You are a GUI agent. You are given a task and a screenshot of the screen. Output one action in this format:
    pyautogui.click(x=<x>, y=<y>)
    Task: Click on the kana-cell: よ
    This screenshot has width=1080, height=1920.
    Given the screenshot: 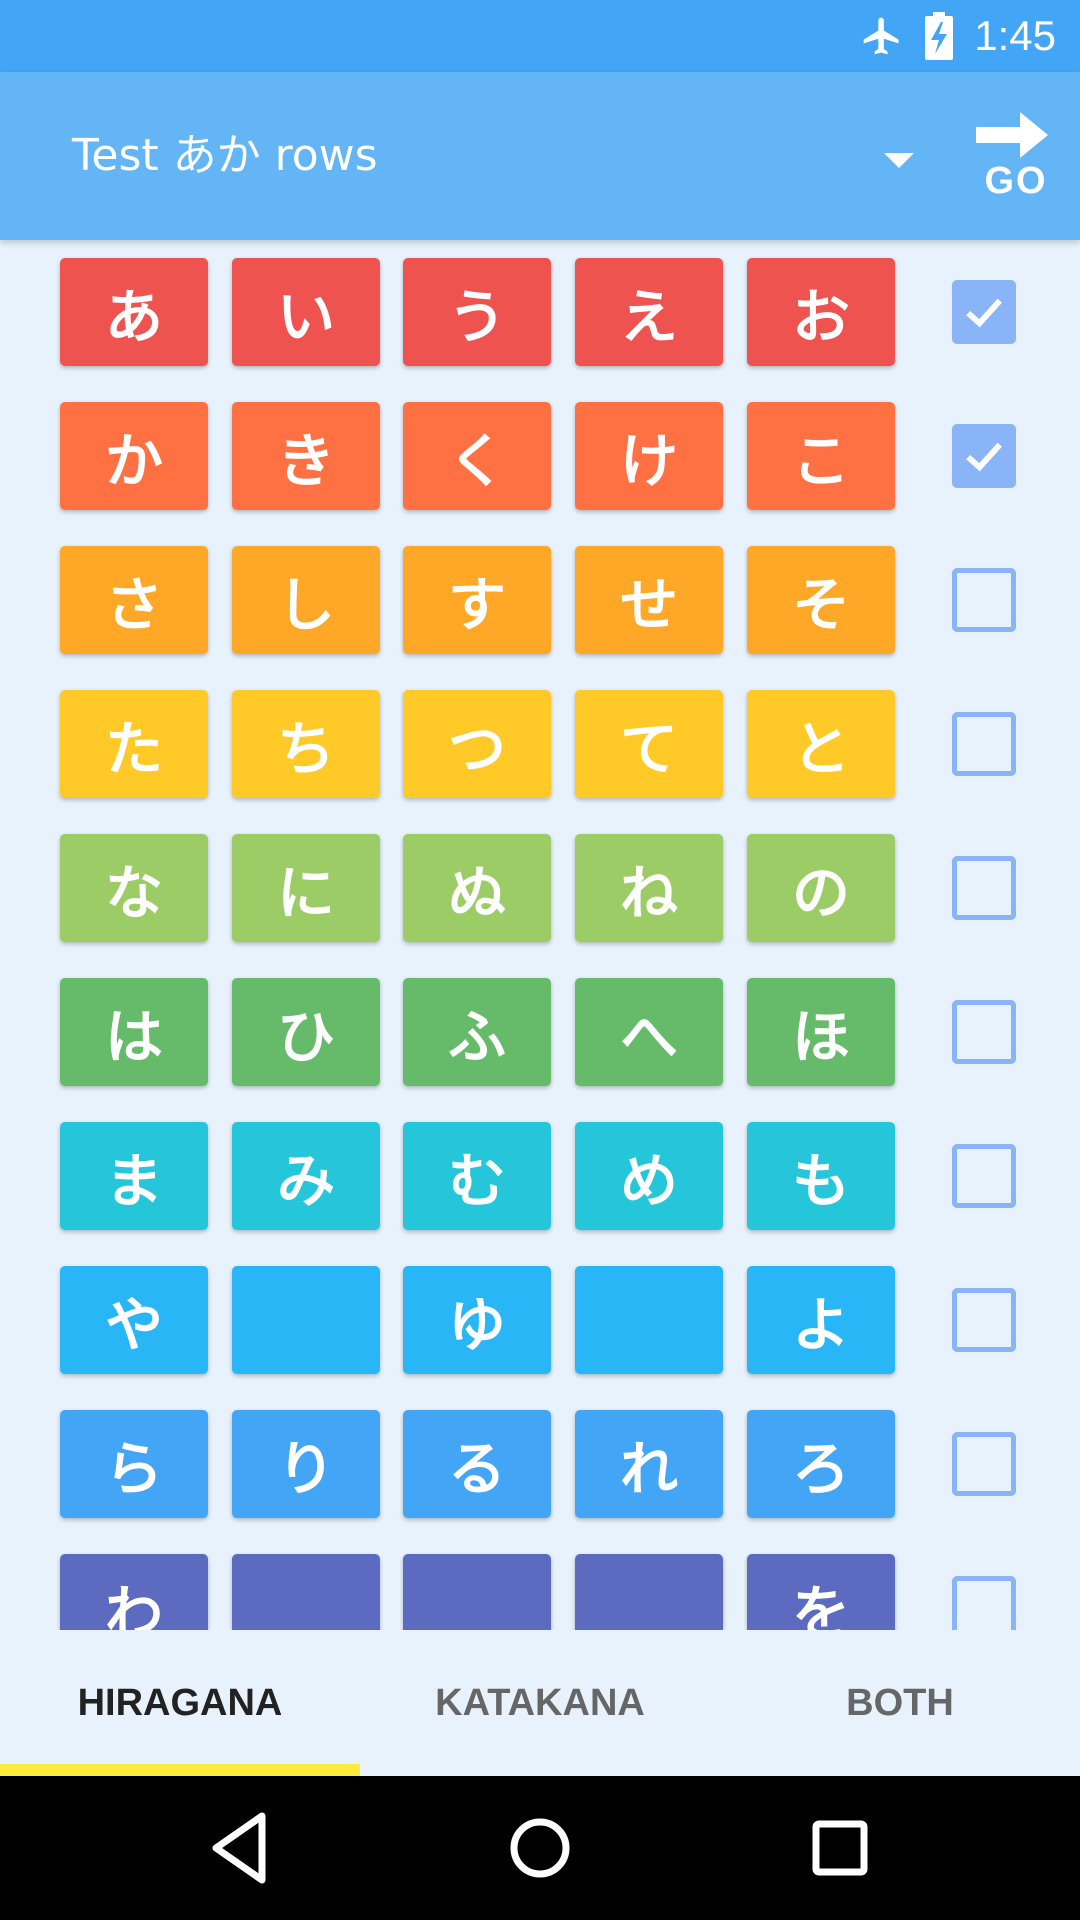 What is the action you would take?
    pyautogui.click(x=821, y=1320)
    